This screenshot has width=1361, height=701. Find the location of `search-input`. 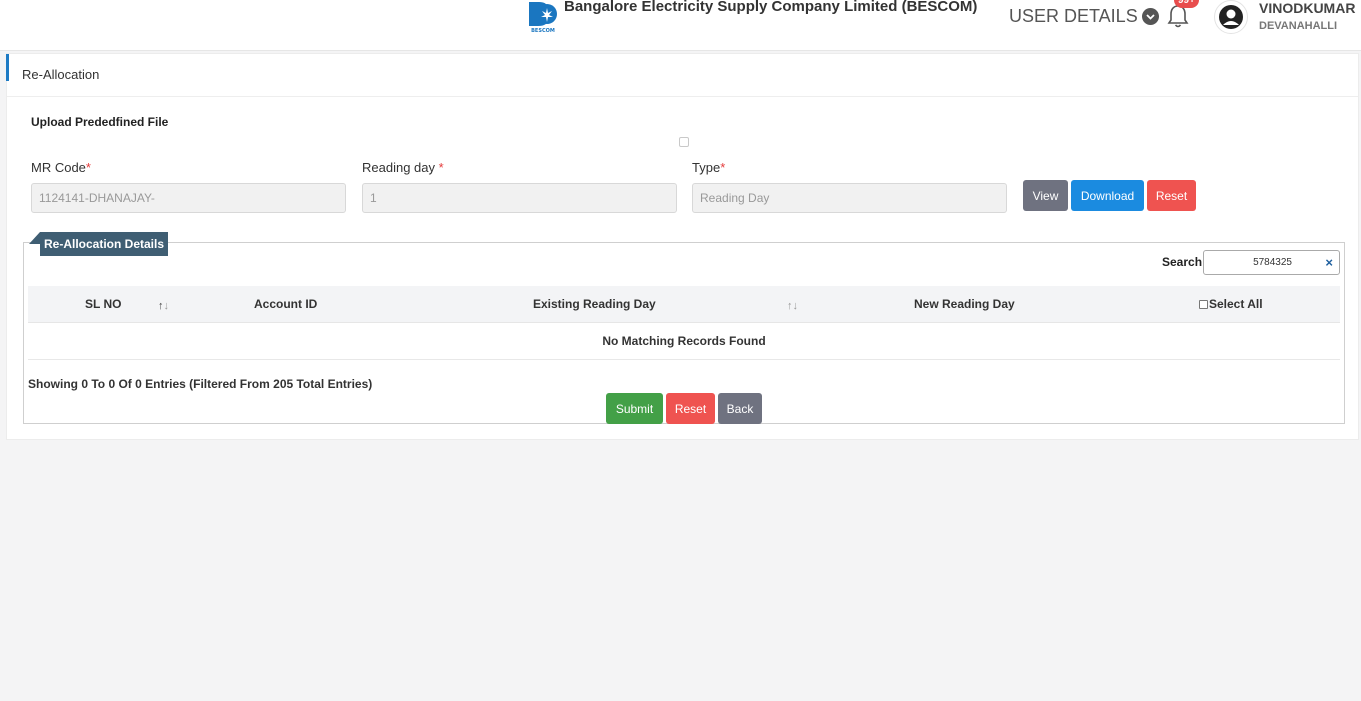

search-input is located at coordinates (1264, 262).